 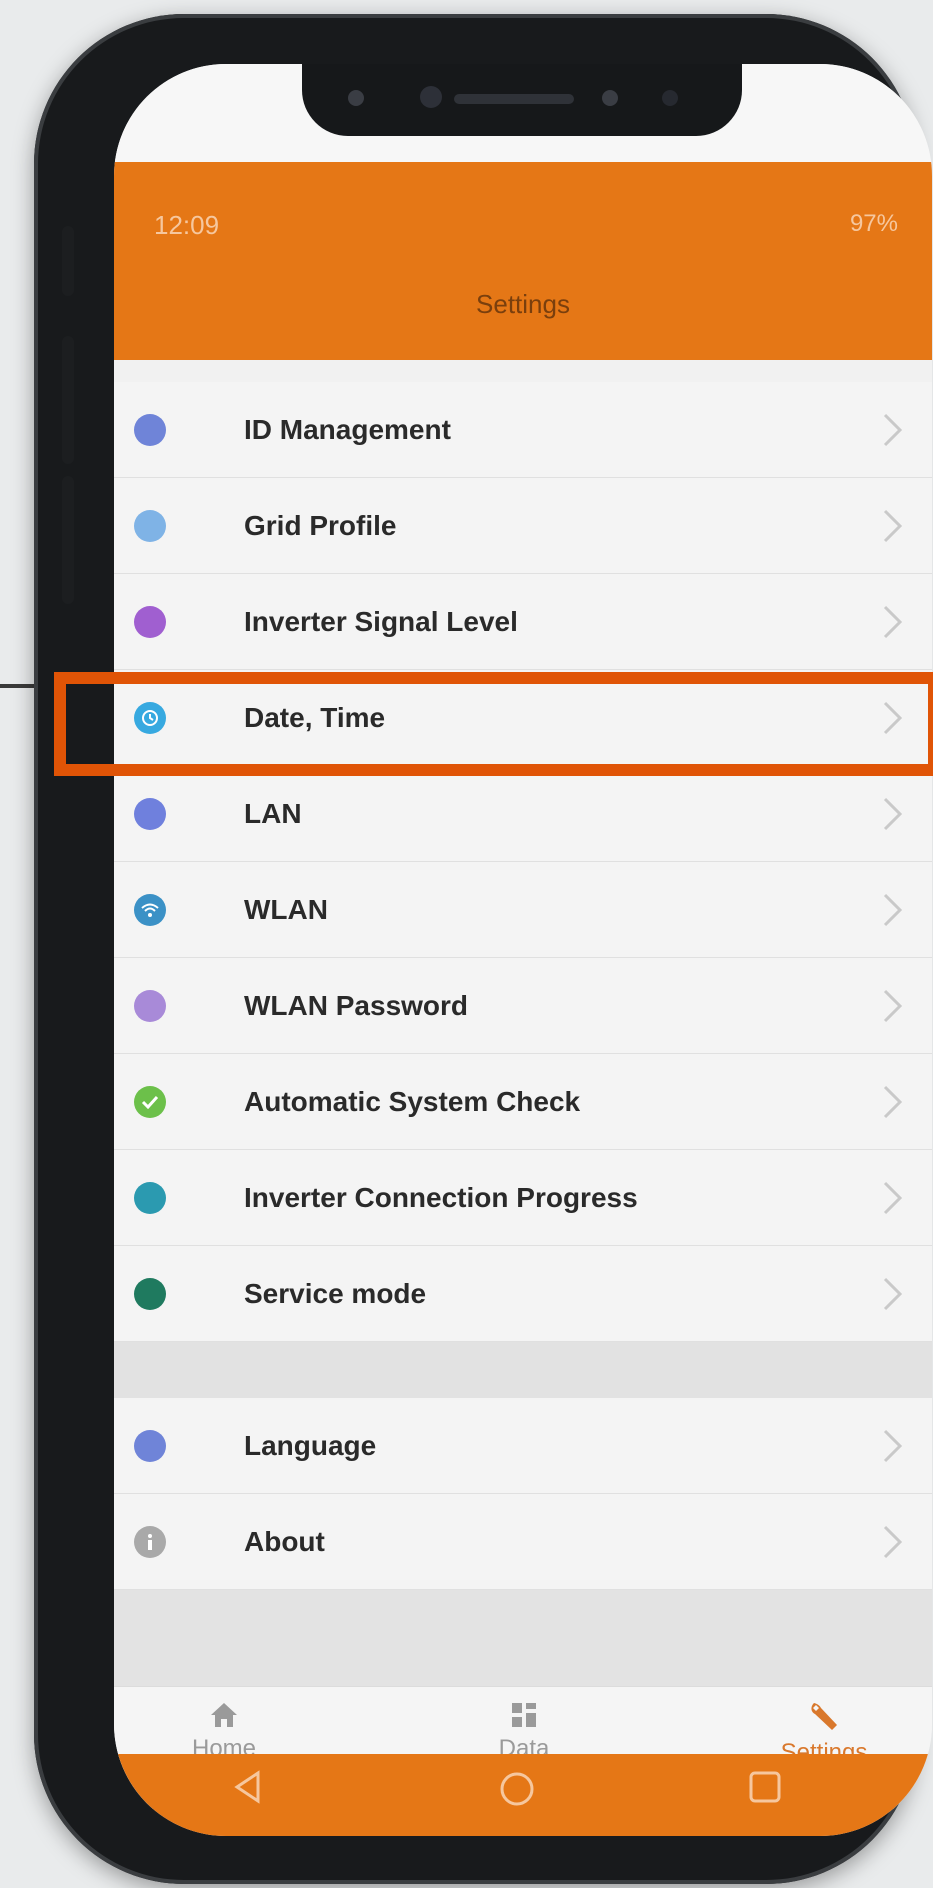 I want to click on settings-item-label: Inverter Signal Level, so click(x=381, y=621).